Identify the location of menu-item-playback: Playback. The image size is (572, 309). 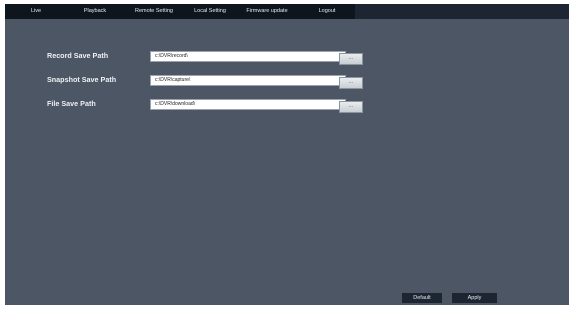
(95, 11).